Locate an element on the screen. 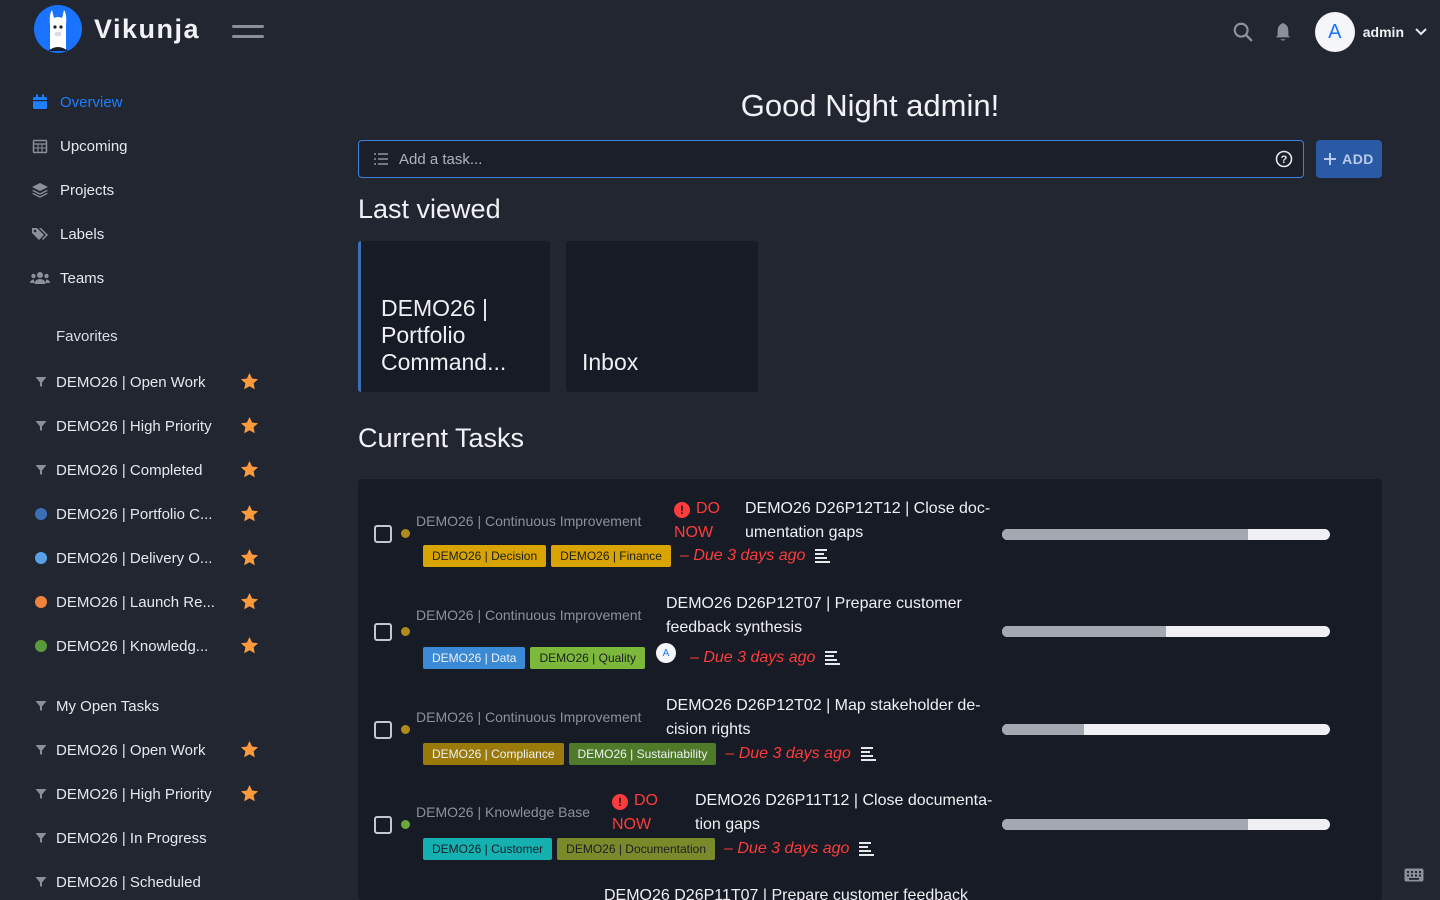 The height and width of the screenshot is (900, 1440). add-task-button: ADD is located at coordinates (1349, 159).